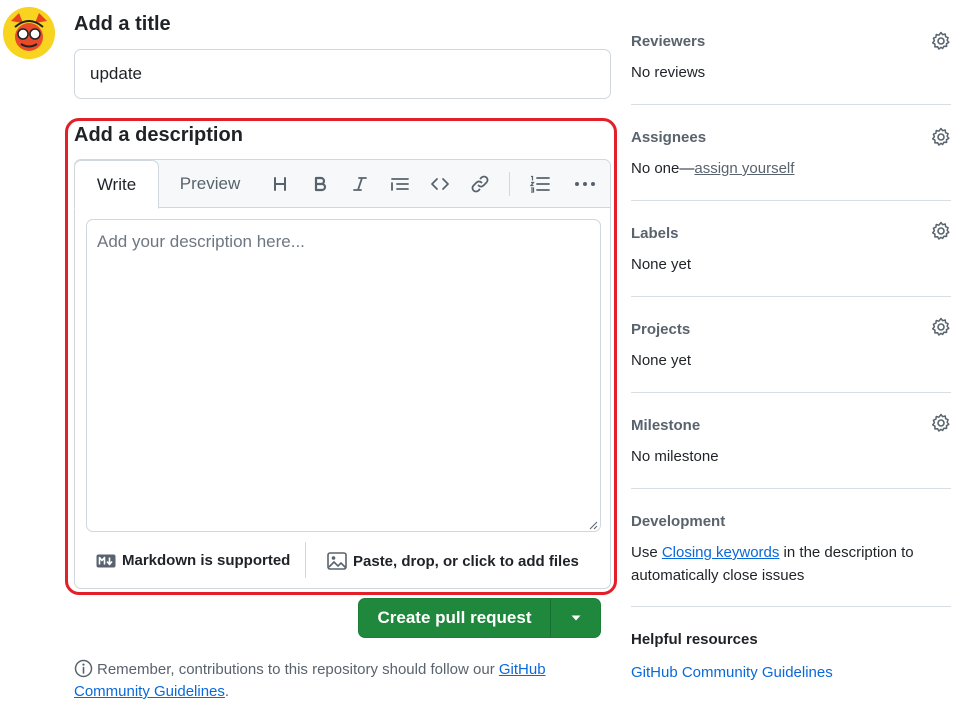 The image size is (966, 708). Describe the element at coordinates (668, 72) in the screenshot. I see `reviewers-value: No reviews` at that location.